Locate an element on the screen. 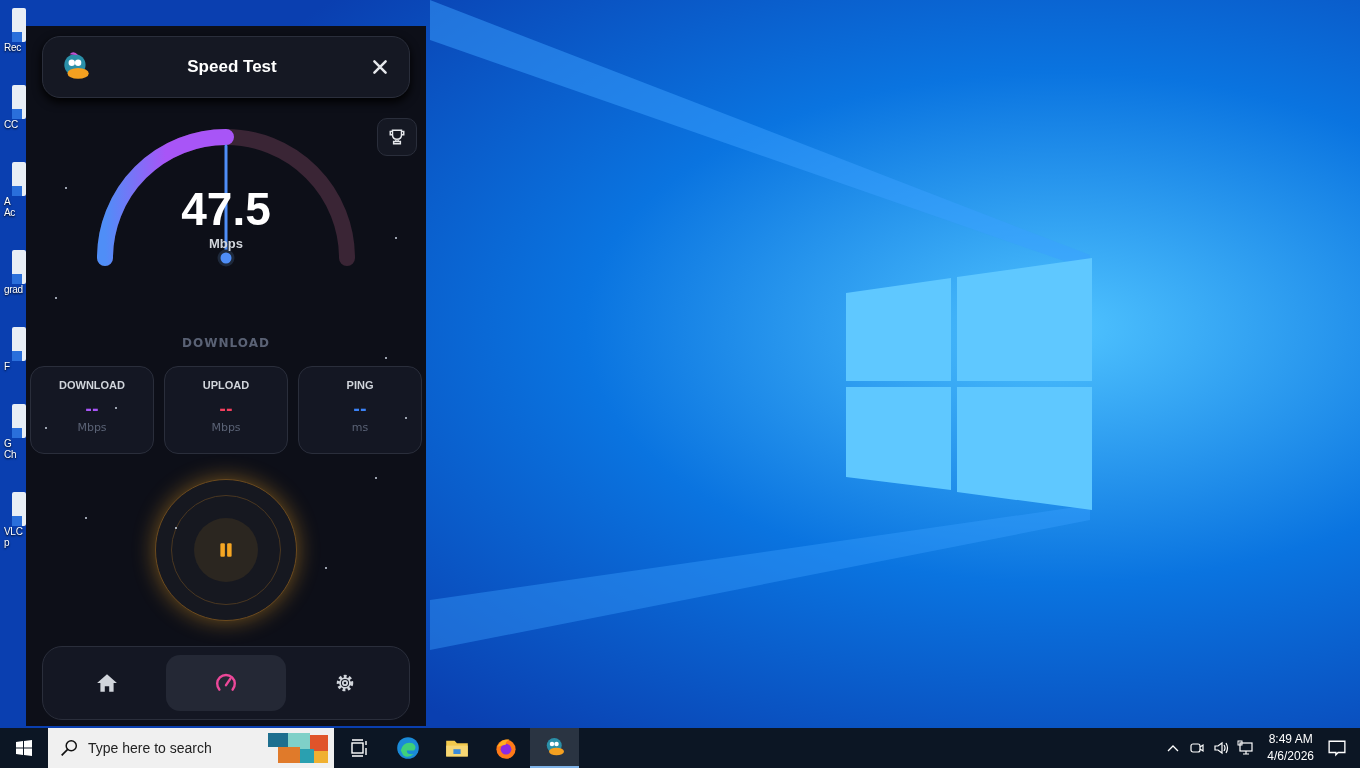 The image size is (1360, 768). trophy-icon is located at coordinates (397, 137).